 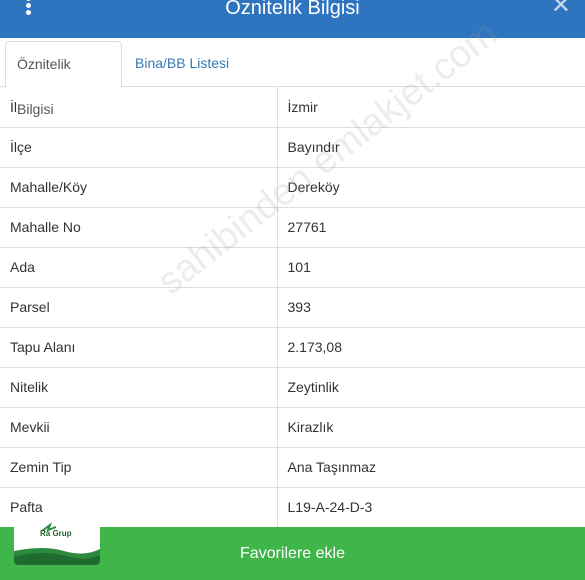 I want to click on table-row: Mahalle No 27761, so click(x=292, y=227).